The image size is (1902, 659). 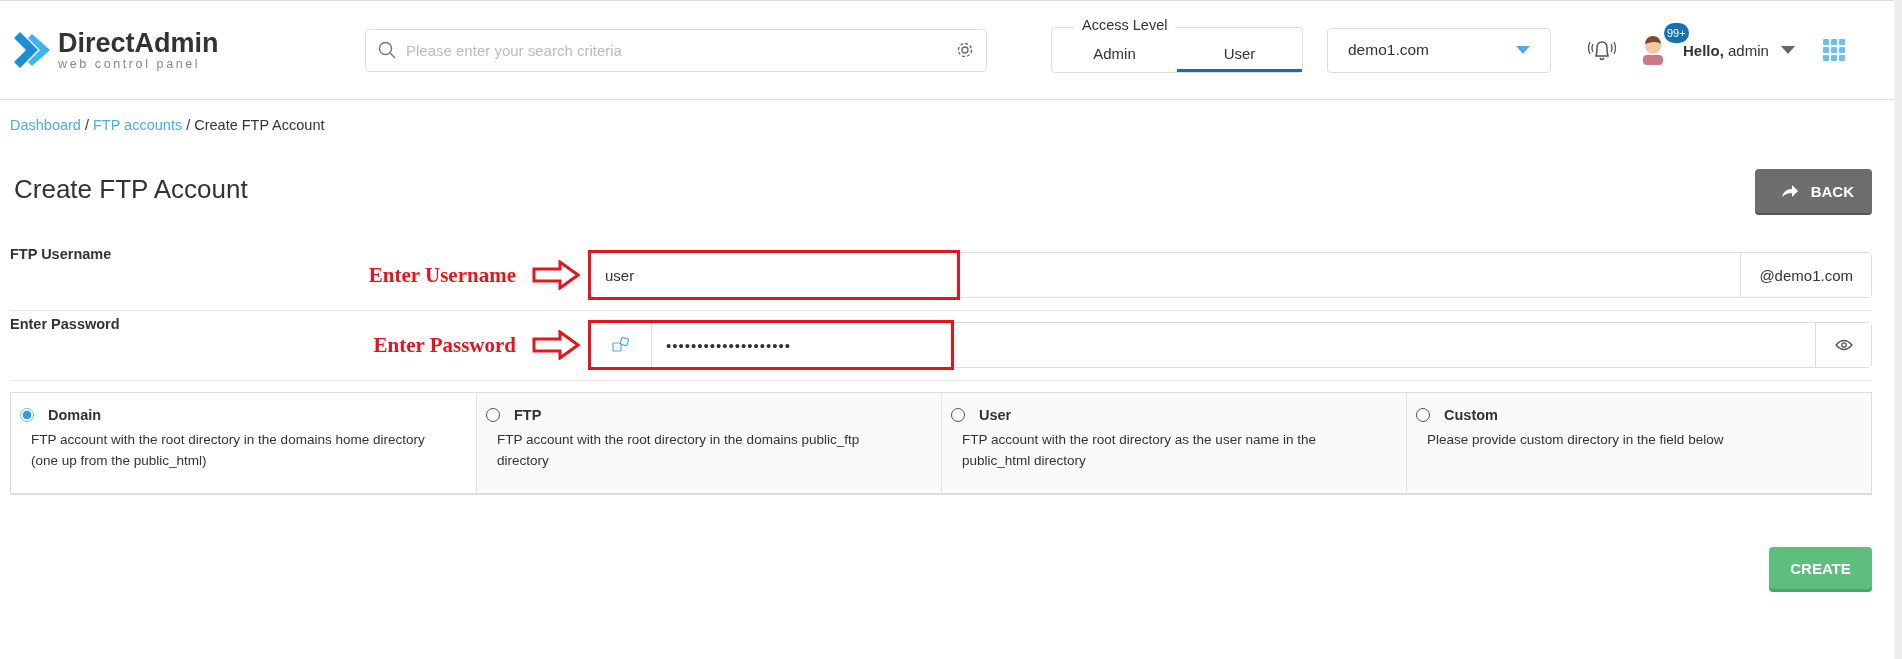 What do you see at coordinates (130, 63) in the screenshot?
I see `logo-tagline: web control panel` at bounding box center [130, 63].